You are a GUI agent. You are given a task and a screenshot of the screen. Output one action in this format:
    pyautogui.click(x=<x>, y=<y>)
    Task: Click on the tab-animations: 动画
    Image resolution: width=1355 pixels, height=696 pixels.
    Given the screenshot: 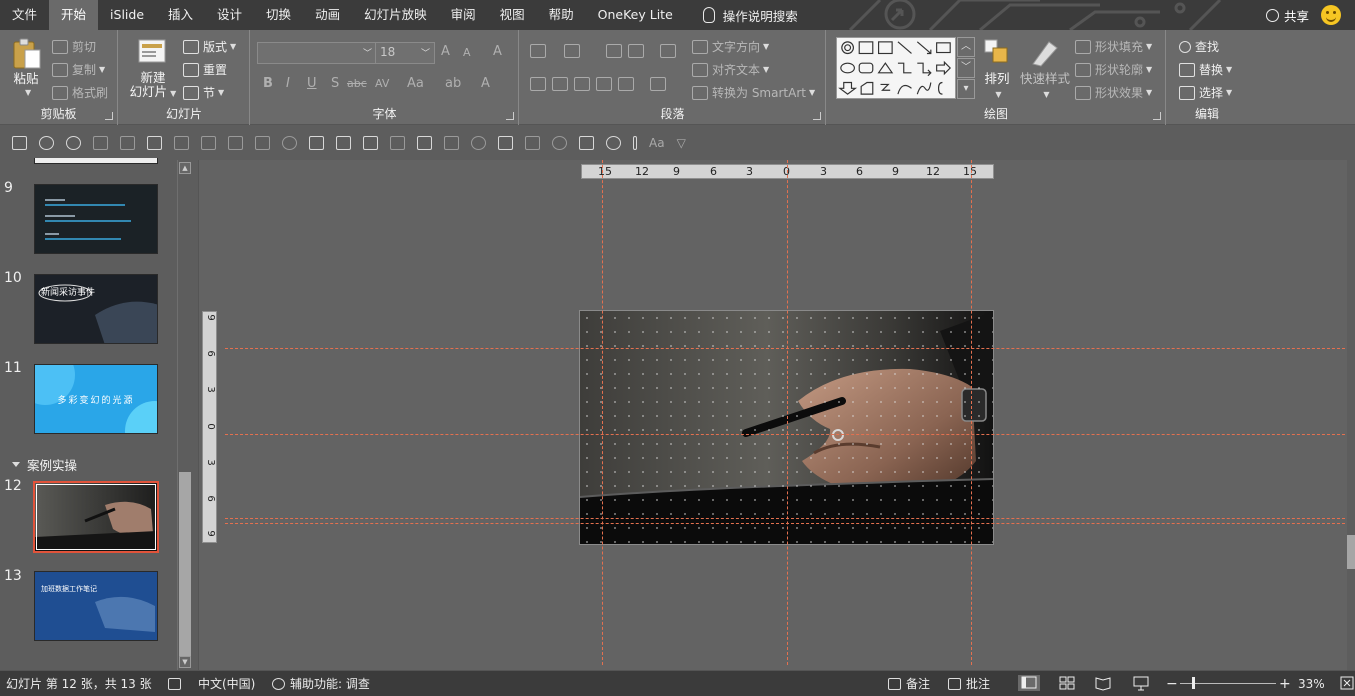 What is the action you would take?
    pyautogui.click(x=327, y=15)
    